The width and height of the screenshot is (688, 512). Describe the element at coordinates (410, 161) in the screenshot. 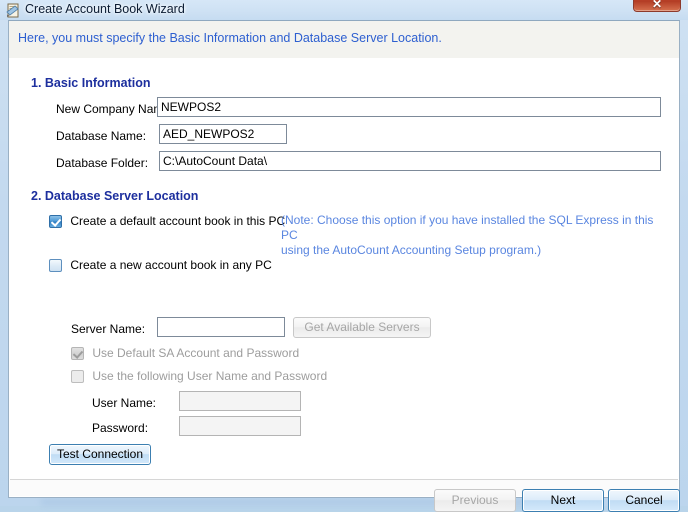

I see `database-folder-input` at that location.